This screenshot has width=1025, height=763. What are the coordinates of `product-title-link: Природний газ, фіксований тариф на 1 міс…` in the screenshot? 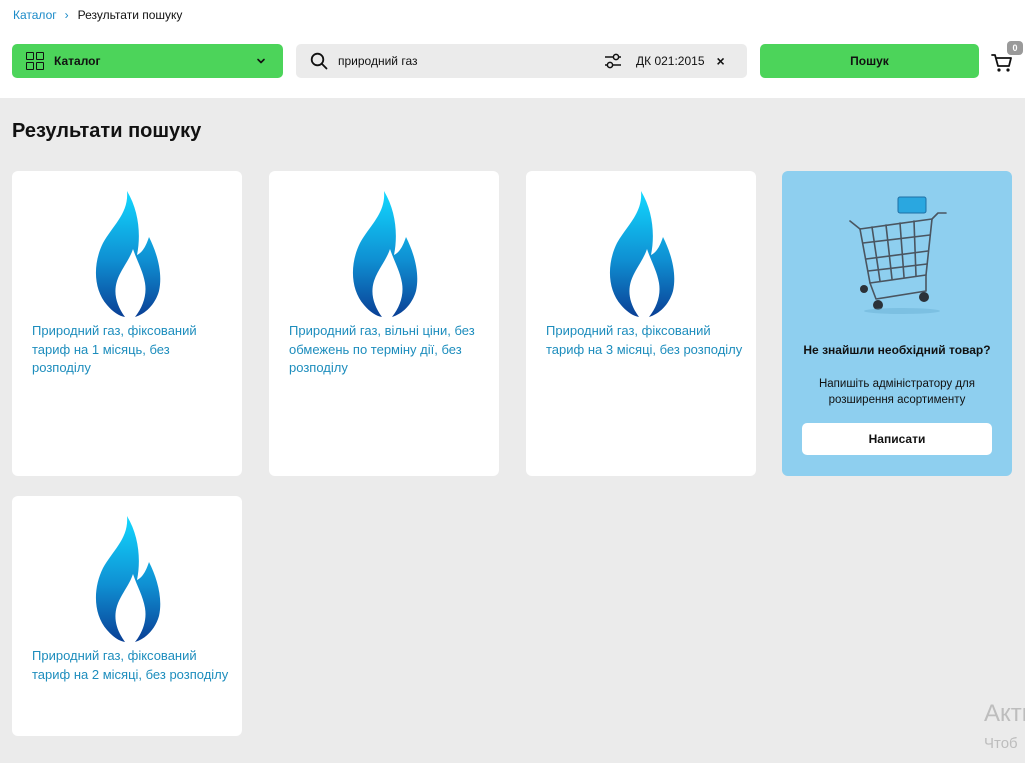 It's located at (132, 350).